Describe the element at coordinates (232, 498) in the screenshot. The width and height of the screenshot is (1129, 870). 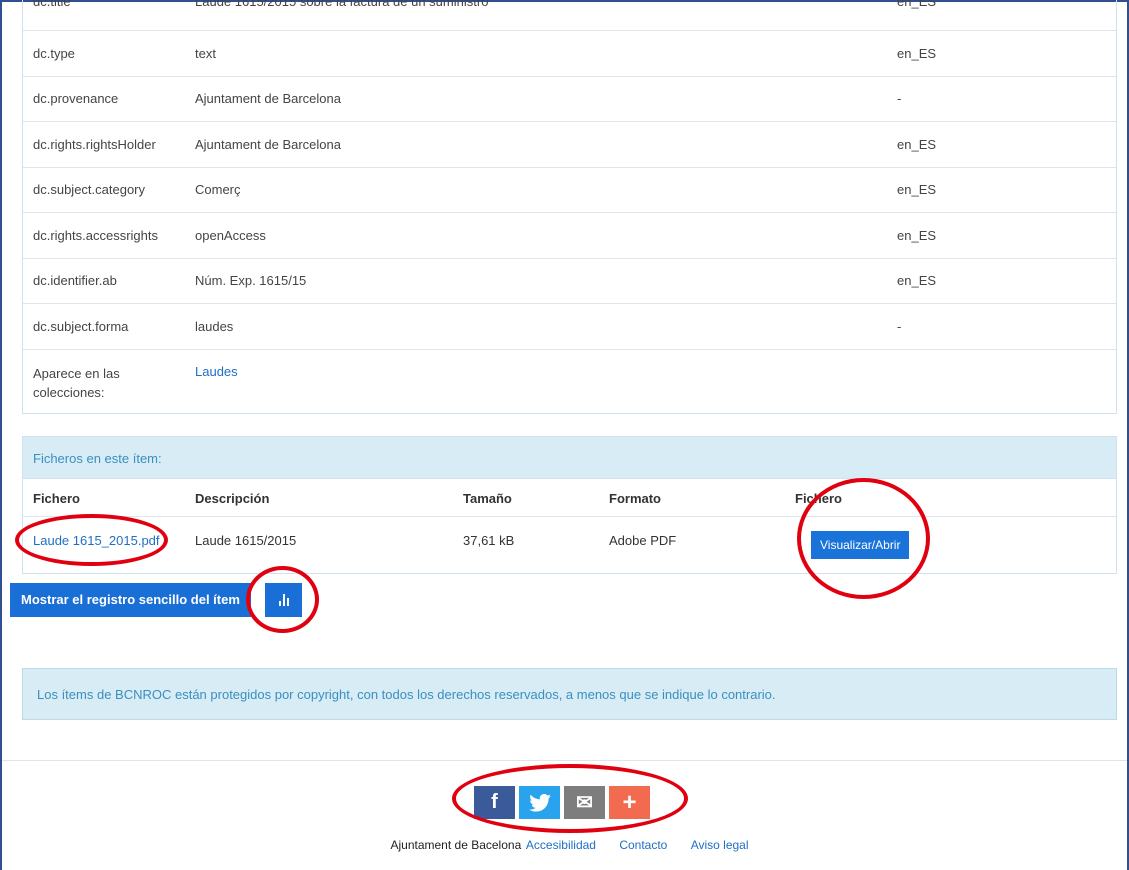
I see `column-header-description: Descripción` at that location.